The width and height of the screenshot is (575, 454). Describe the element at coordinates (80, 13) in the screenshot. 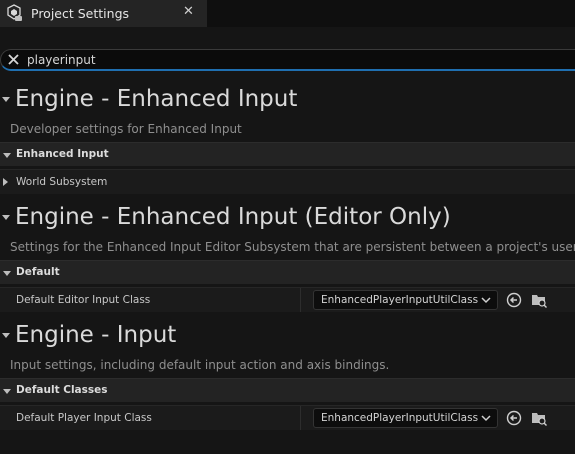

I see `tab-title: Project Settings` at that location.